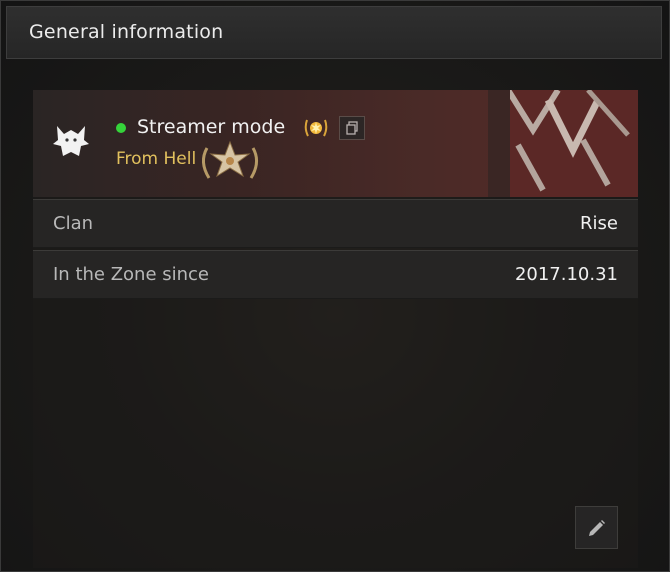 This screenshot has width=670, height=572. What do you see at coordinates (316, 128) in the screenshot?
I see `gold-flame-badge-icon` at bounding box center [316, 128].